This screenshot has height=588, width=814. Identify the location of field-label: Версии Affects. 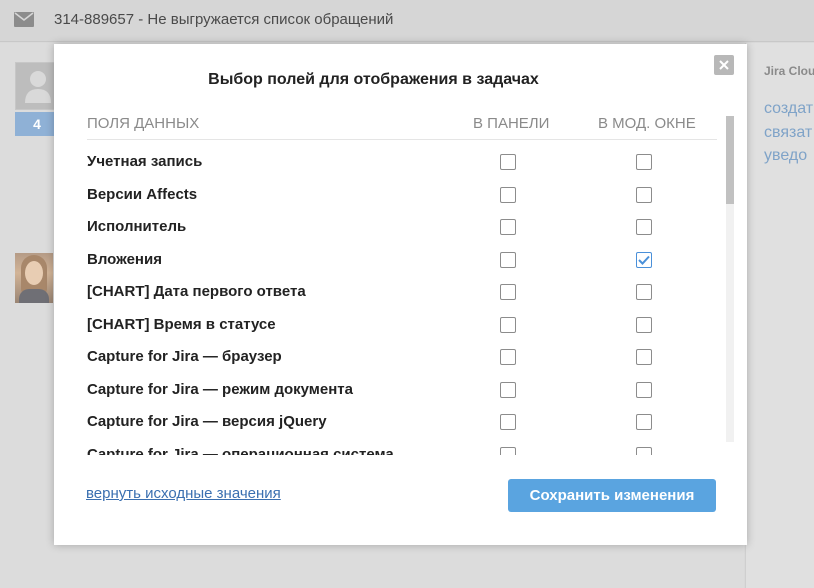
(142, 194).